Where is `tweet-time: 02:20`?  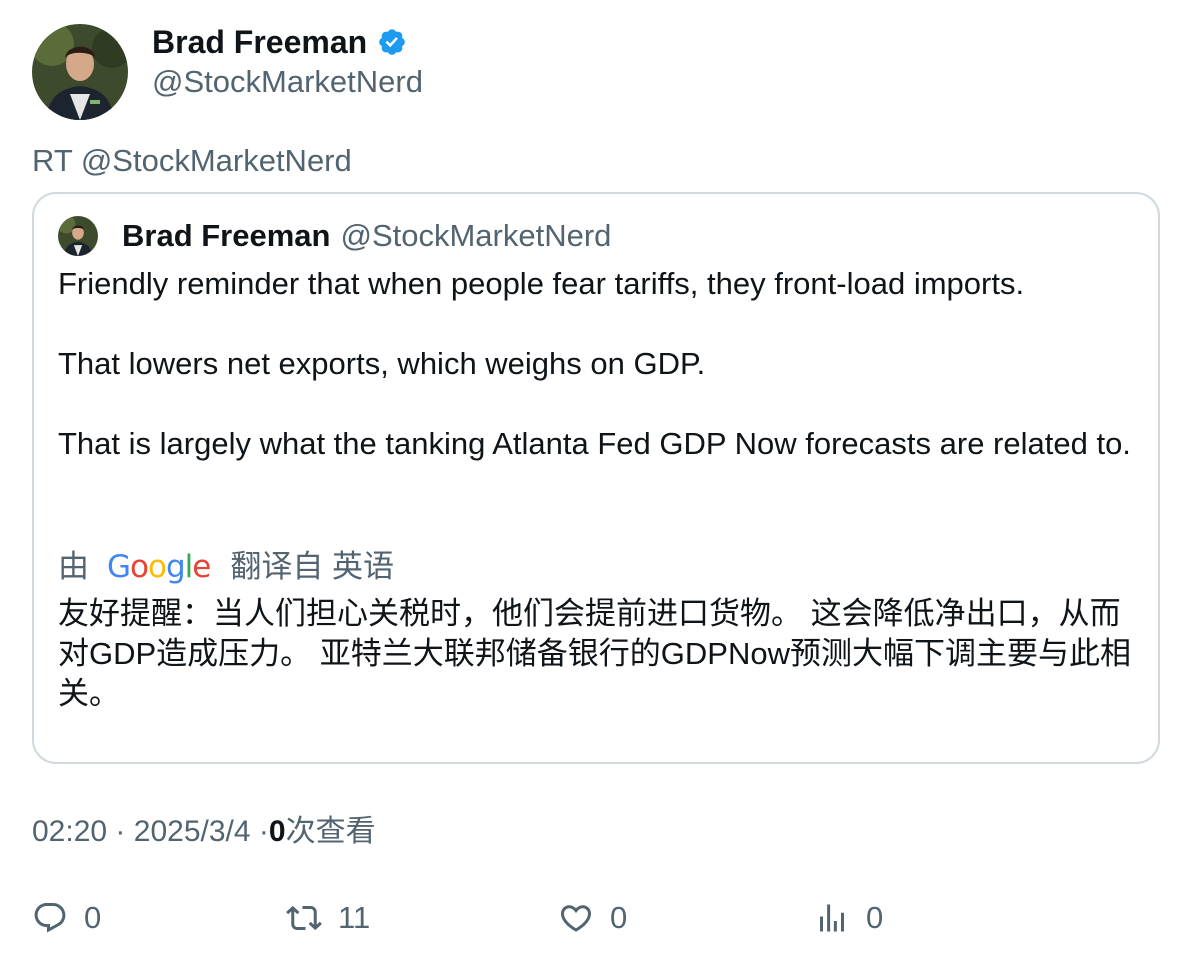 tweet-time: 02:20 is located at coordinates (69, 831).